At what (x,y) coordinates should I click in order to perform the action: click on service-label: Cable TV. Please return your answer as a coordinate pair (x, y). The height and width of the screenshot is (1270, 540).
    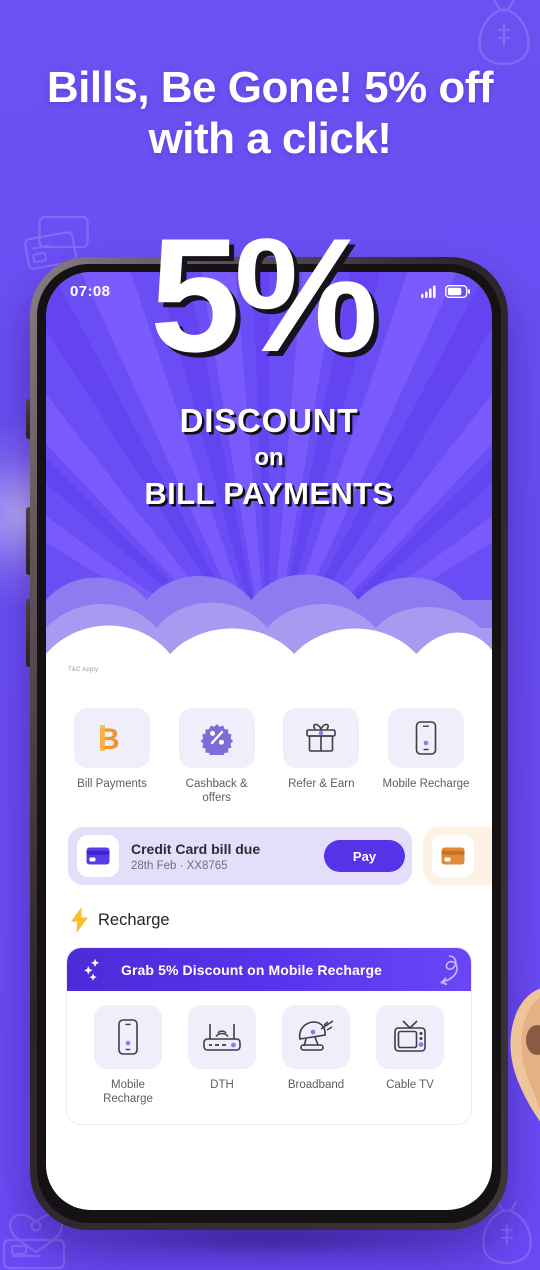
    Looking at the image, I should click on (410, 1085).